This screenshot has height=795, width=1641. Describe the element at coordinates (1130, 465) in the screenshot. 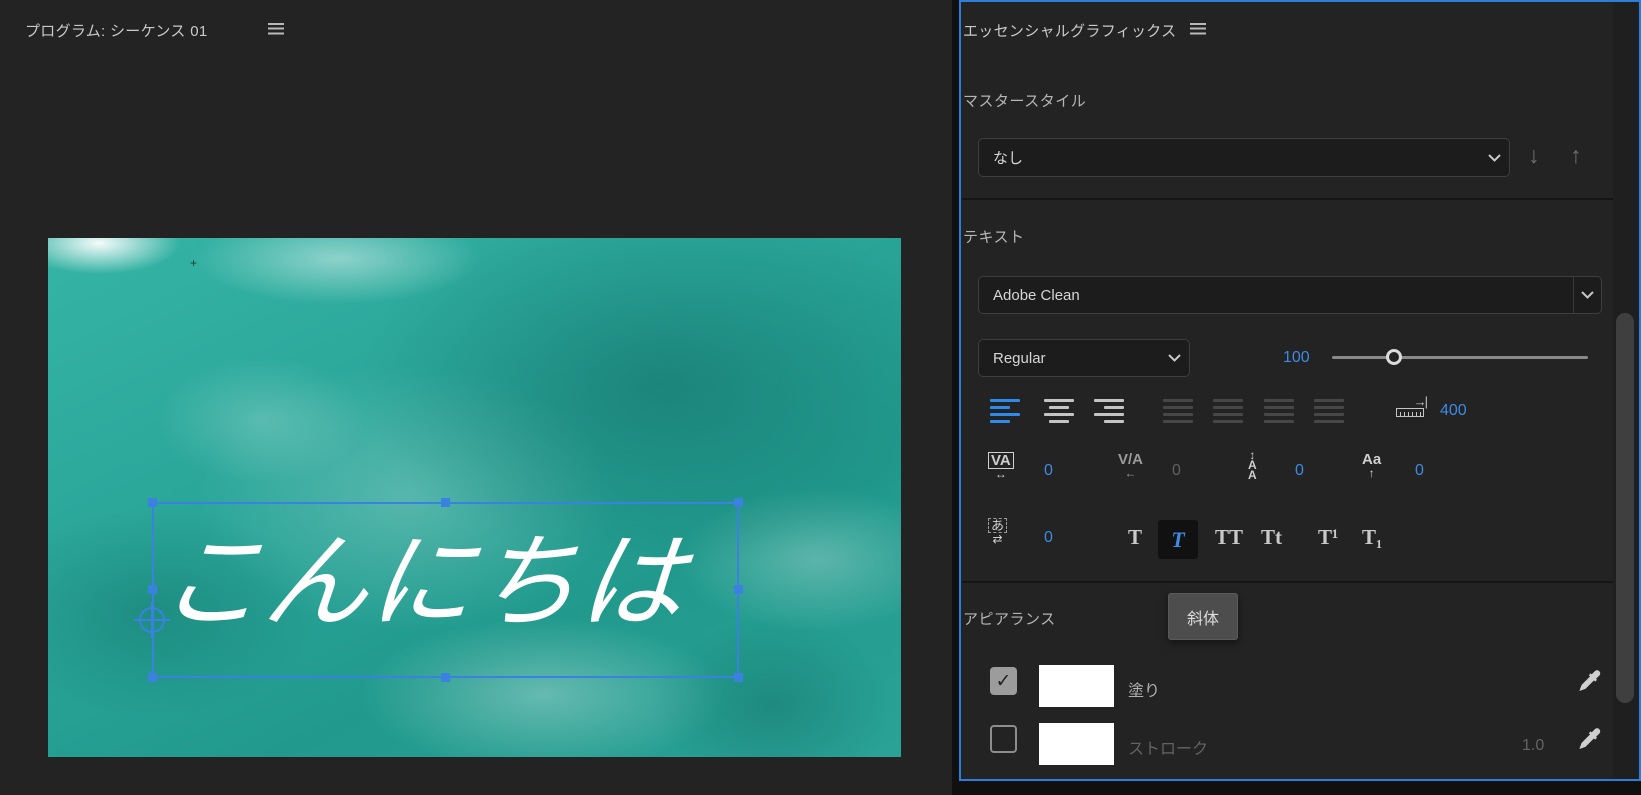

I see `kerning-icon: V/A ←` at that location.